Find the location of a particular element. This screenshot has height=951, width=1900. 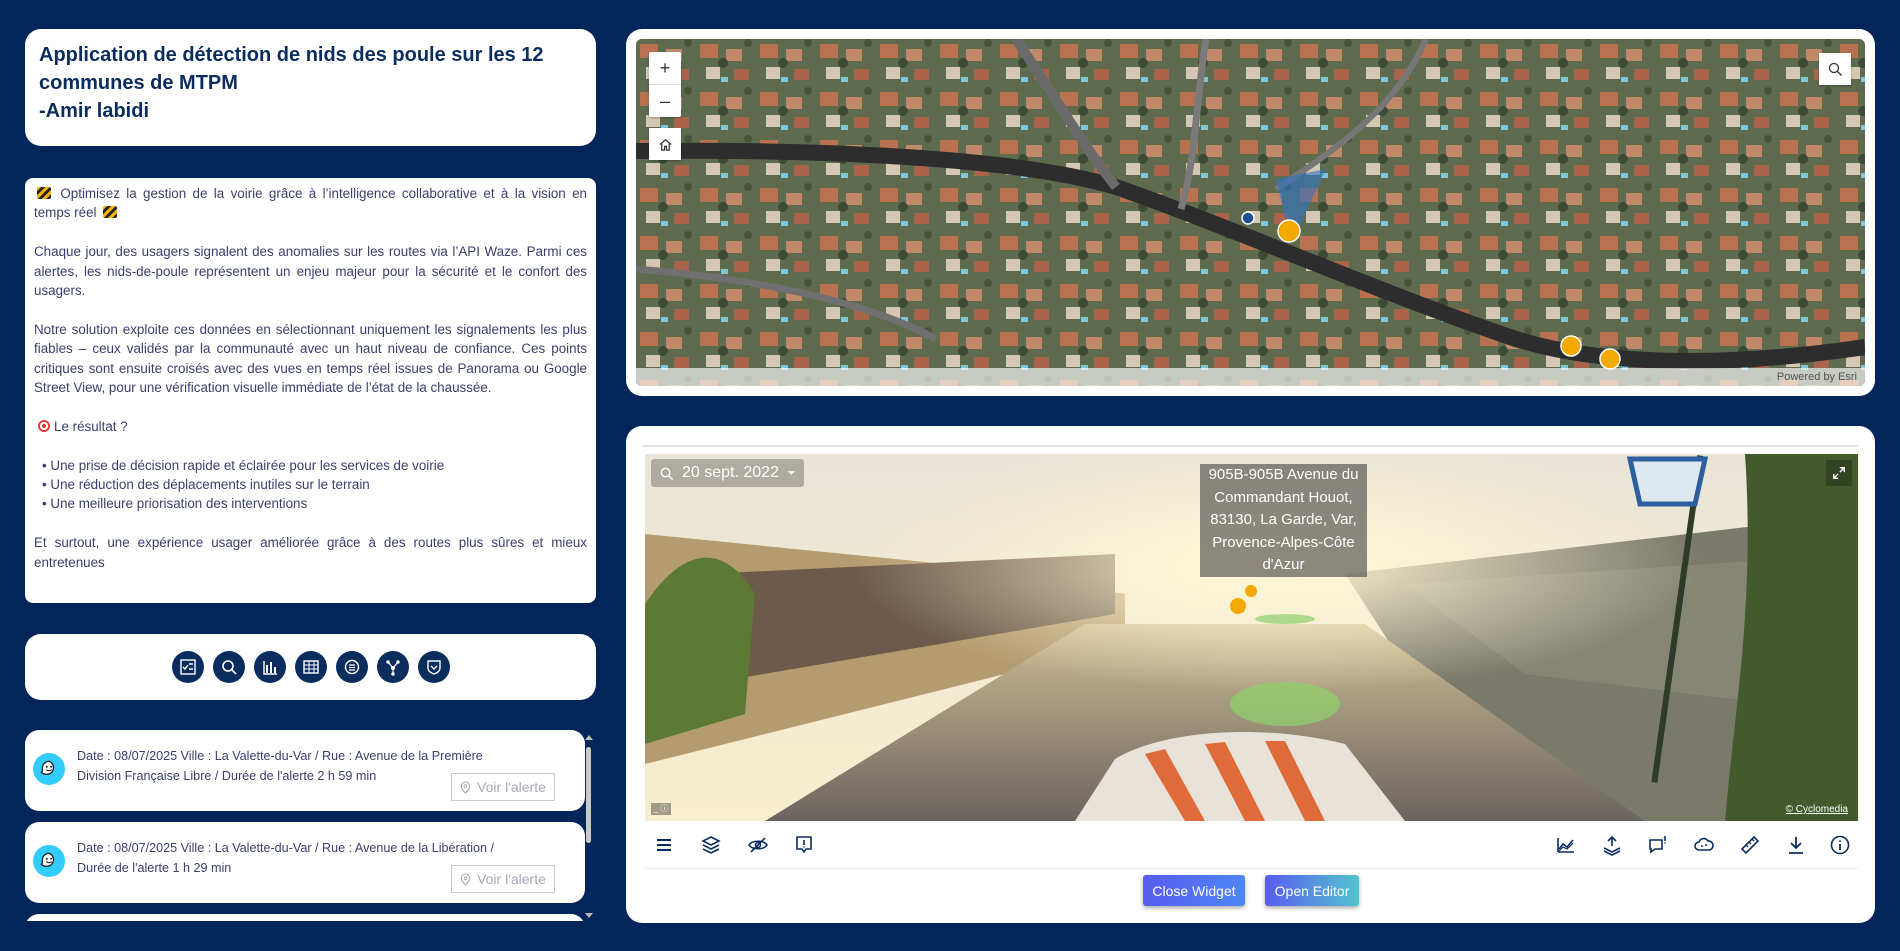

measure-button is located at coordinates (1750, 845).